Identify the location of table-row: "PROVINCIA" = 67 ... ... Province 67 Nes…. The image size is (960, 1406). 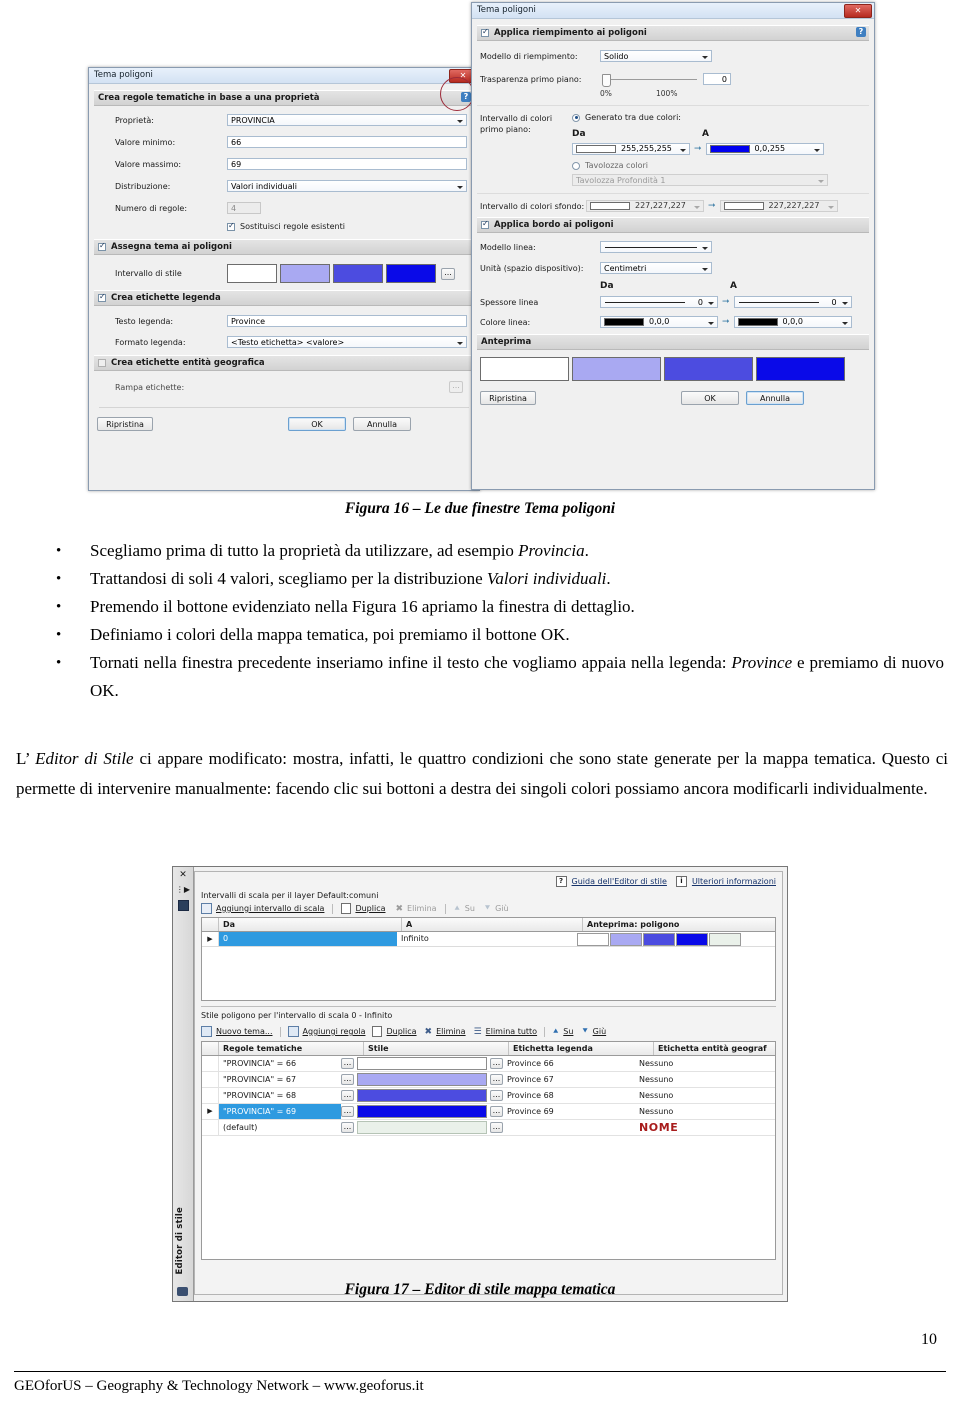
(488, 1080).